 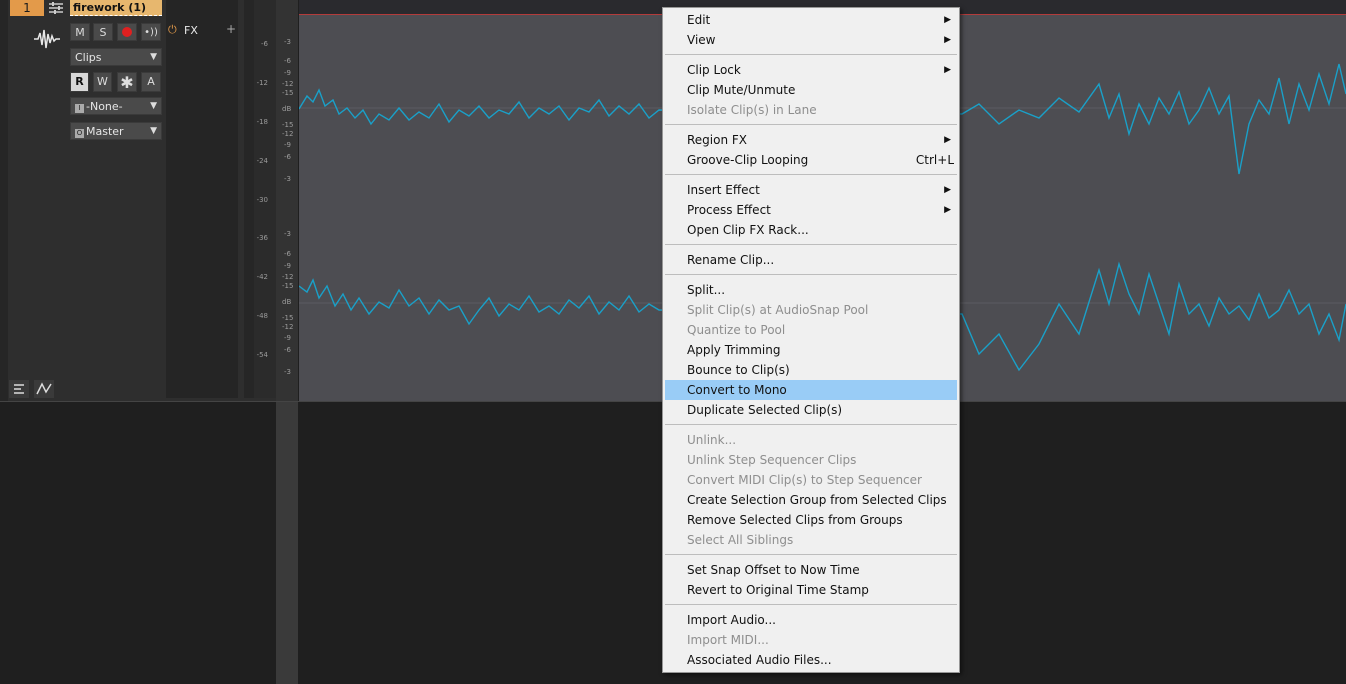 I want to click on menu-item-insert-effect: Insert Effect ▶, so click(x=811, y=190).